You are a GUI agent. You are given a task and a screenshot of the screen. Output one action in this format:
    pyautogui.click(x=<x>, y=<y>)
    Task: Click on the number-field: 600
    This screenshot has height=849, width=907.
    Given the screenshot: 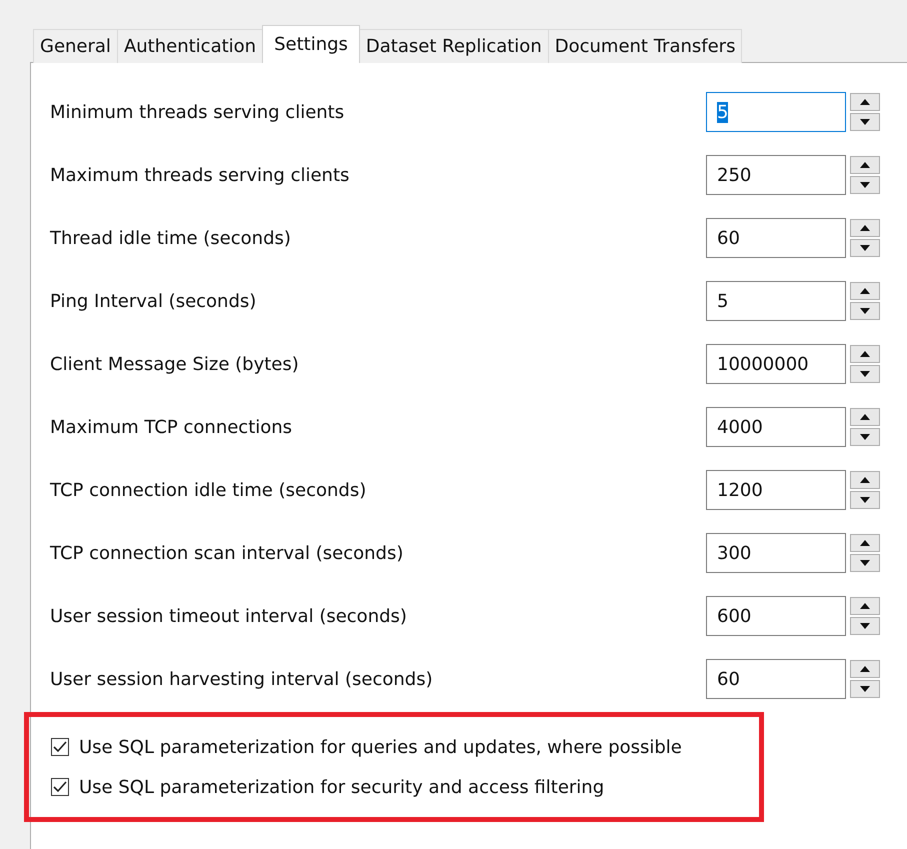 What is the action you would take?
    pyautogui.click(x=776, y=616)
    